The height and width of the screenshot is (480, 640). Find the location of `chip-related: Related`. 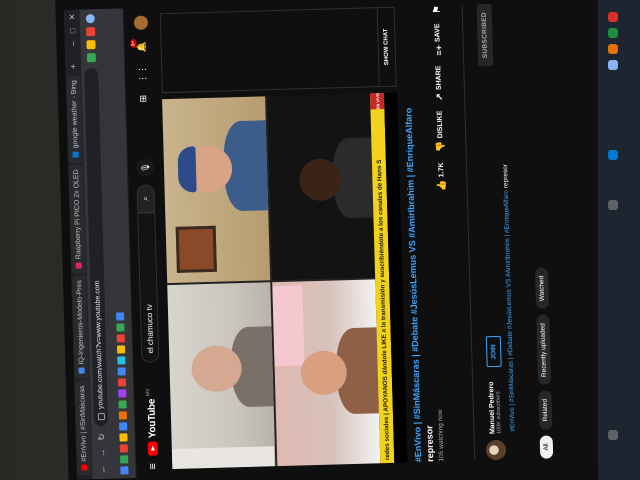

chip-related: Related is located at coordinates (545, 410).